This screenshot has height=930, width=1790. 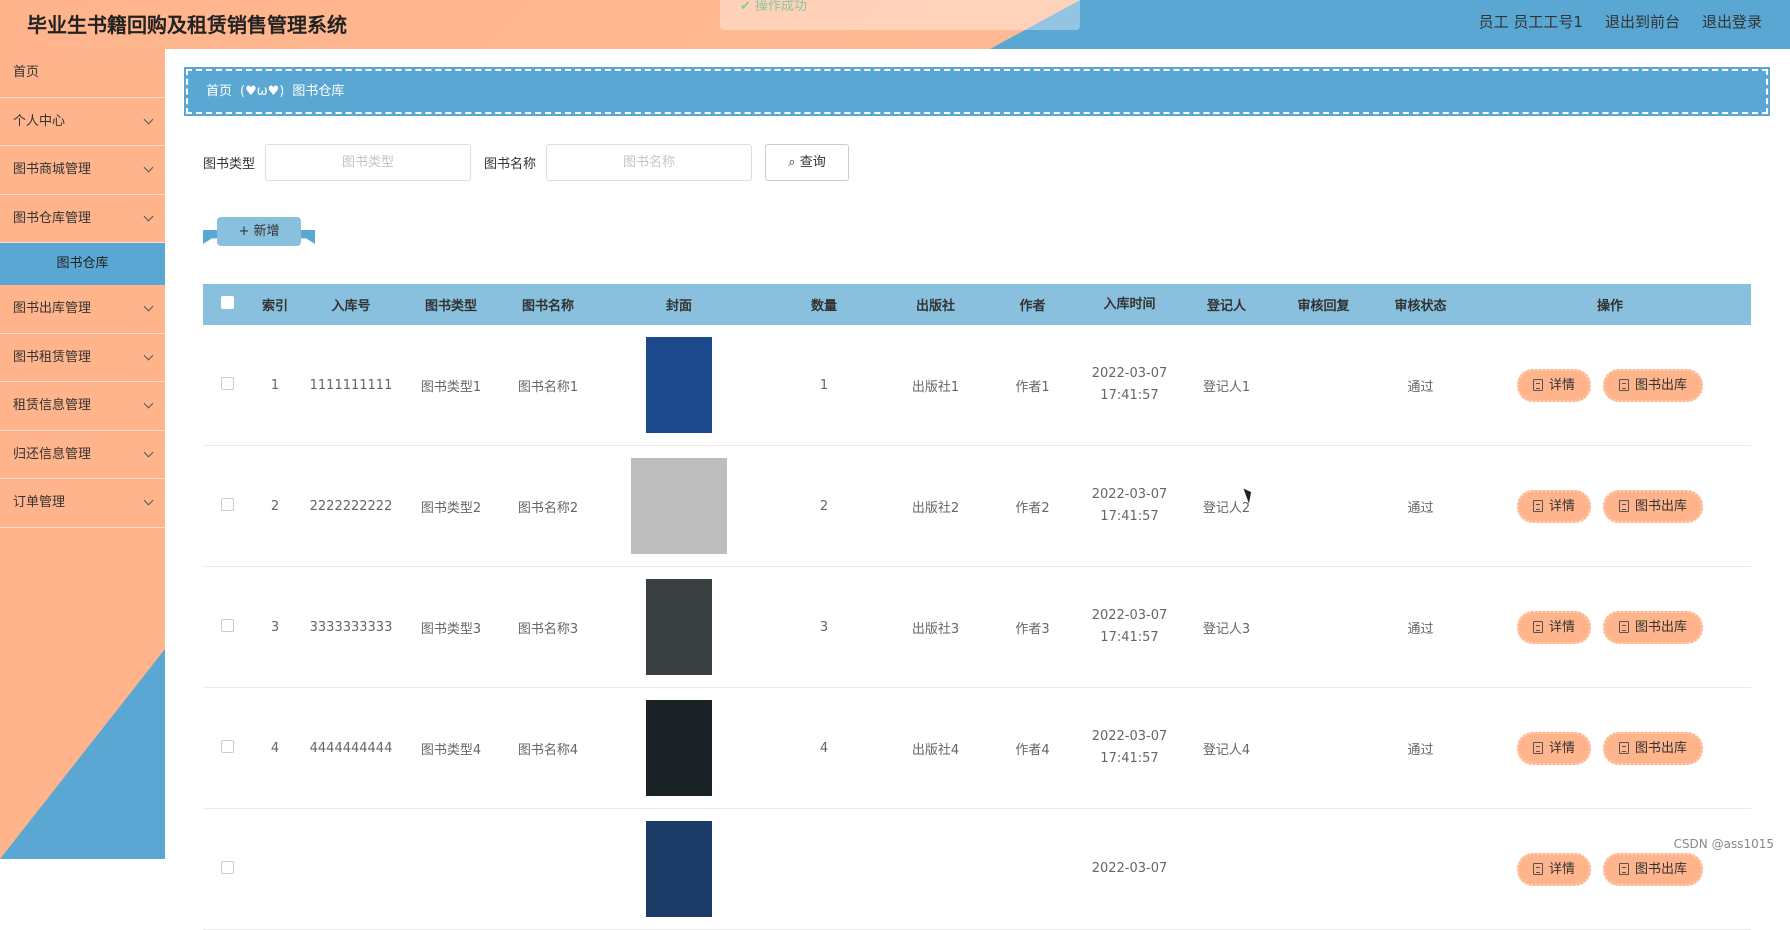 I want to click on sidebar-item: 图书商城管理, so click(x=82, y=170).